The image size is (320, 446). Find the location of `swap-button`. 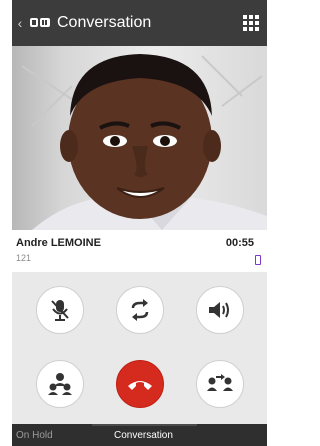

swap-button is located at coordinates (140, 310).